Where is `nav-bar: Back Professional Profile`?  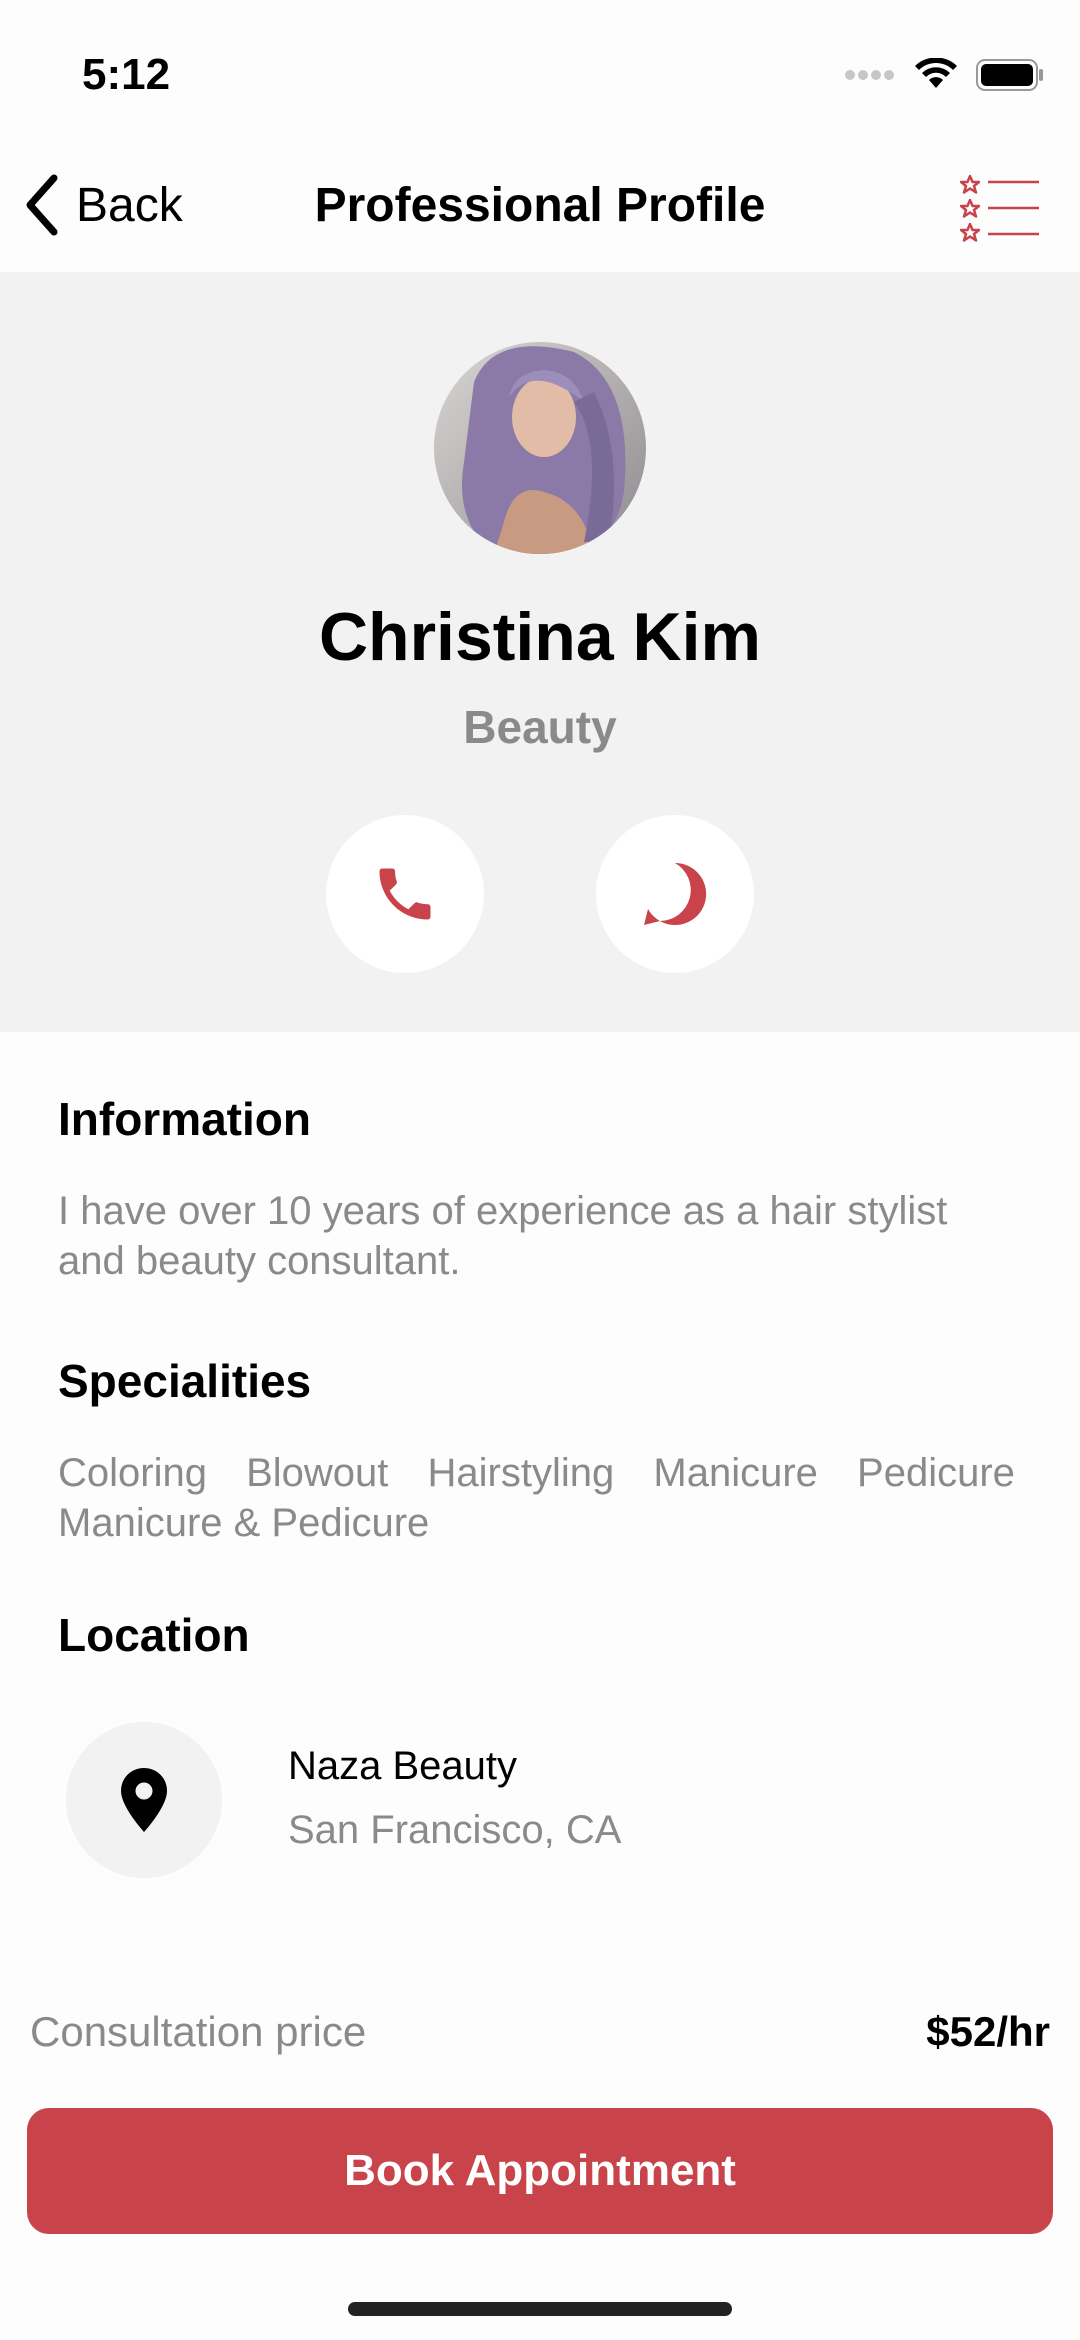
nav-bar: Back Professional Profile is located at coordinates (540, 207).